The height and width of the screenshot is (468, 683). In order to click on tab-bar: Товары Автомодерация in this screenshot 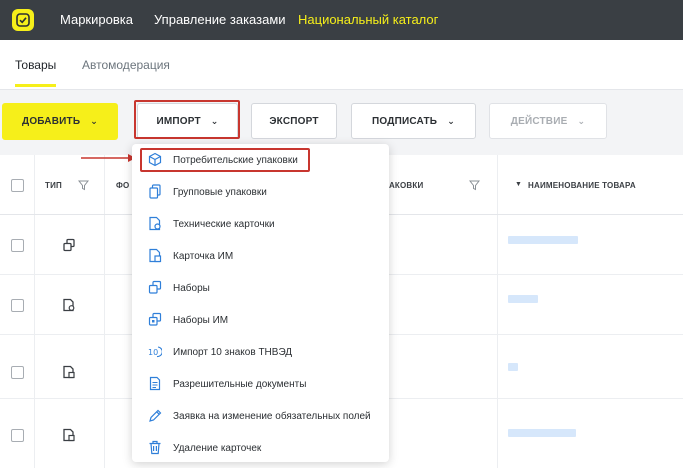, I will do `click(341, 65)`.